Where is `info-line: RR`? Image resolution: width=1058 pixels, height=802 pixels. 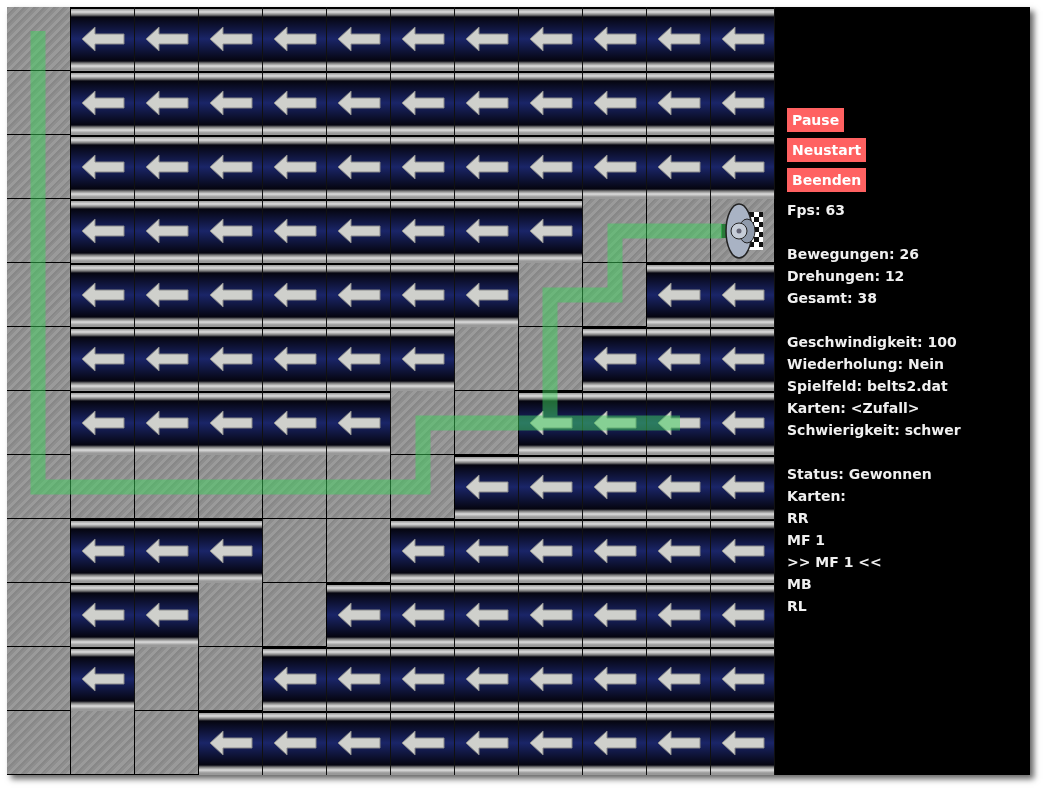
info-line: RR is located at coordinates (798, 518).